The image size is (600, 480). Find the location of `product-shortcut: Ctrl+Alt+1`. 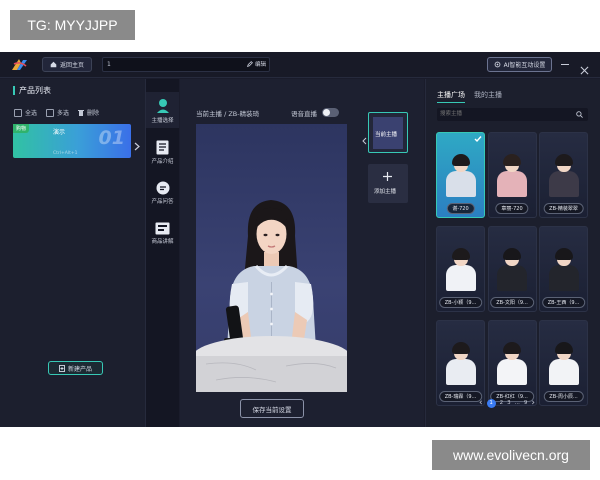

product-shortcut: Ctrl+Alt+1 is located at coordinates (65, 153).